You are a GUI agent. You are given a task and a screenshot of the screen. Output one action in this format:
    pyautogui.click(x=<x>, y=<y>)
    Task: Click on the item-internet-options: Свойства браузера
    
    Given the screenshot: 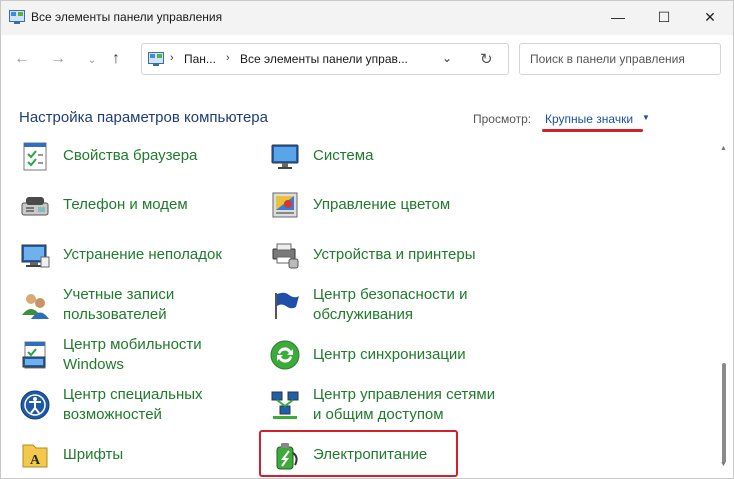 What is the action you would take?
    pyautogui.click(x=134, y=159)
    